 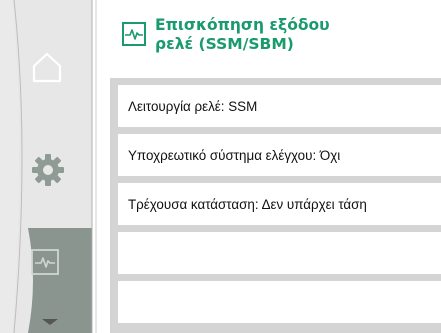 I want to click on chevron-down-icon, so click(x=50, y=322).